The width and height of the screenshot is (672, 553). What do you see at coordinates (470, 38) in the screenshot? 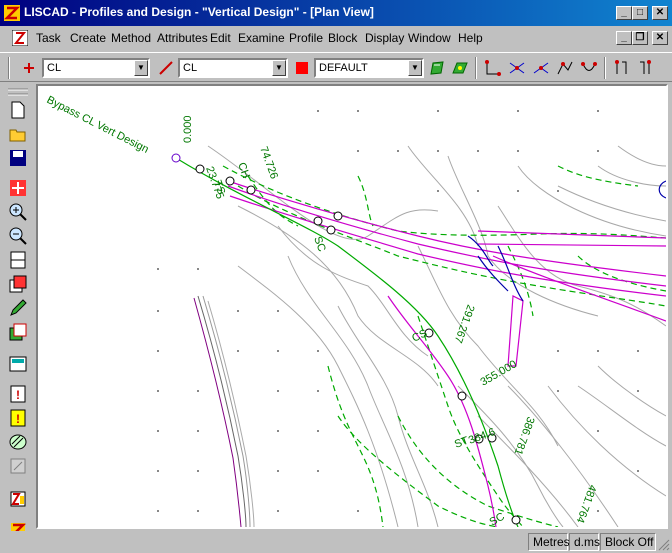
I see `menu-help: Help` at bounding box center [470, 38].